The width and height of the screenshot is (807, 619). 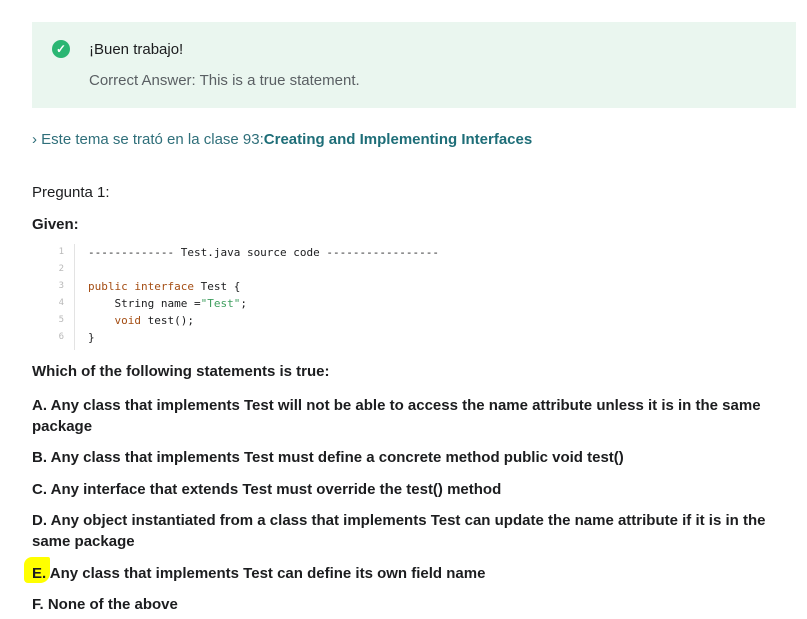 I want to click on lesson-link: Creating and Implementing Interfaces, so click(x=398, y=139).